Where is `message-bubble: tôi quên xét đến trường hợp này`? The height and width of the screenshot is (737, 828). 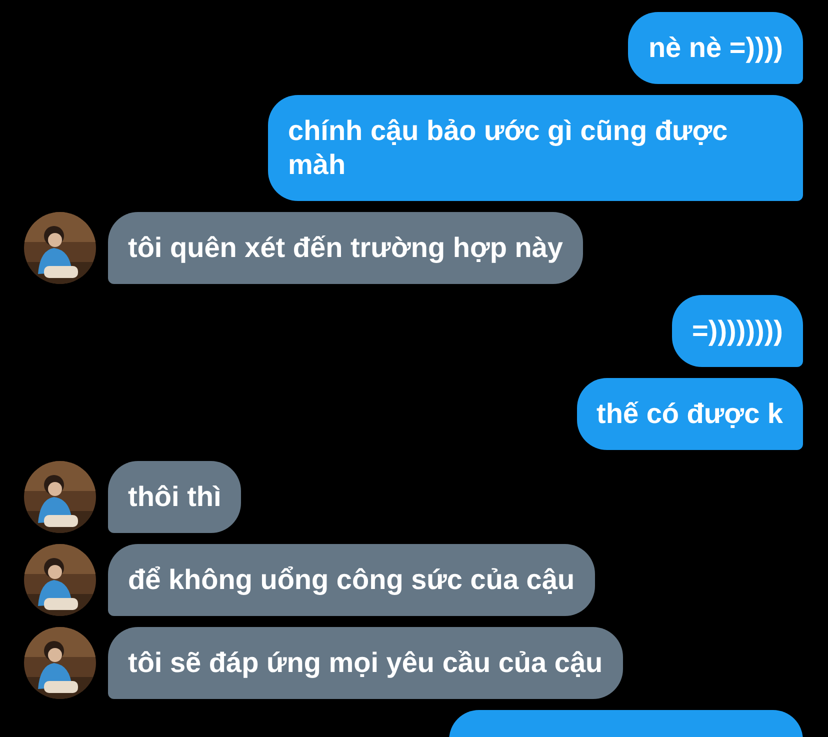 message-bubble: tôi quên xét đến trường hợp này is located at coordinates (345, 248).